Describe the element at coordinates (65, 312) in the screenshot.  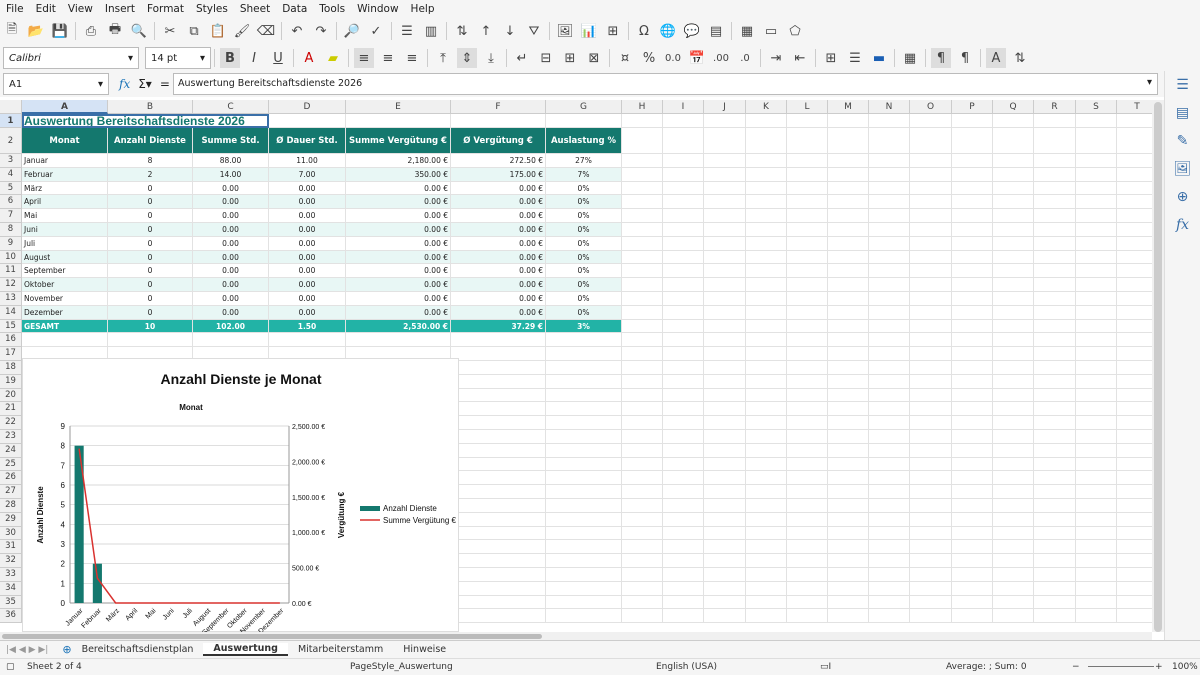
I see `month-cell: Dezember` at that location.